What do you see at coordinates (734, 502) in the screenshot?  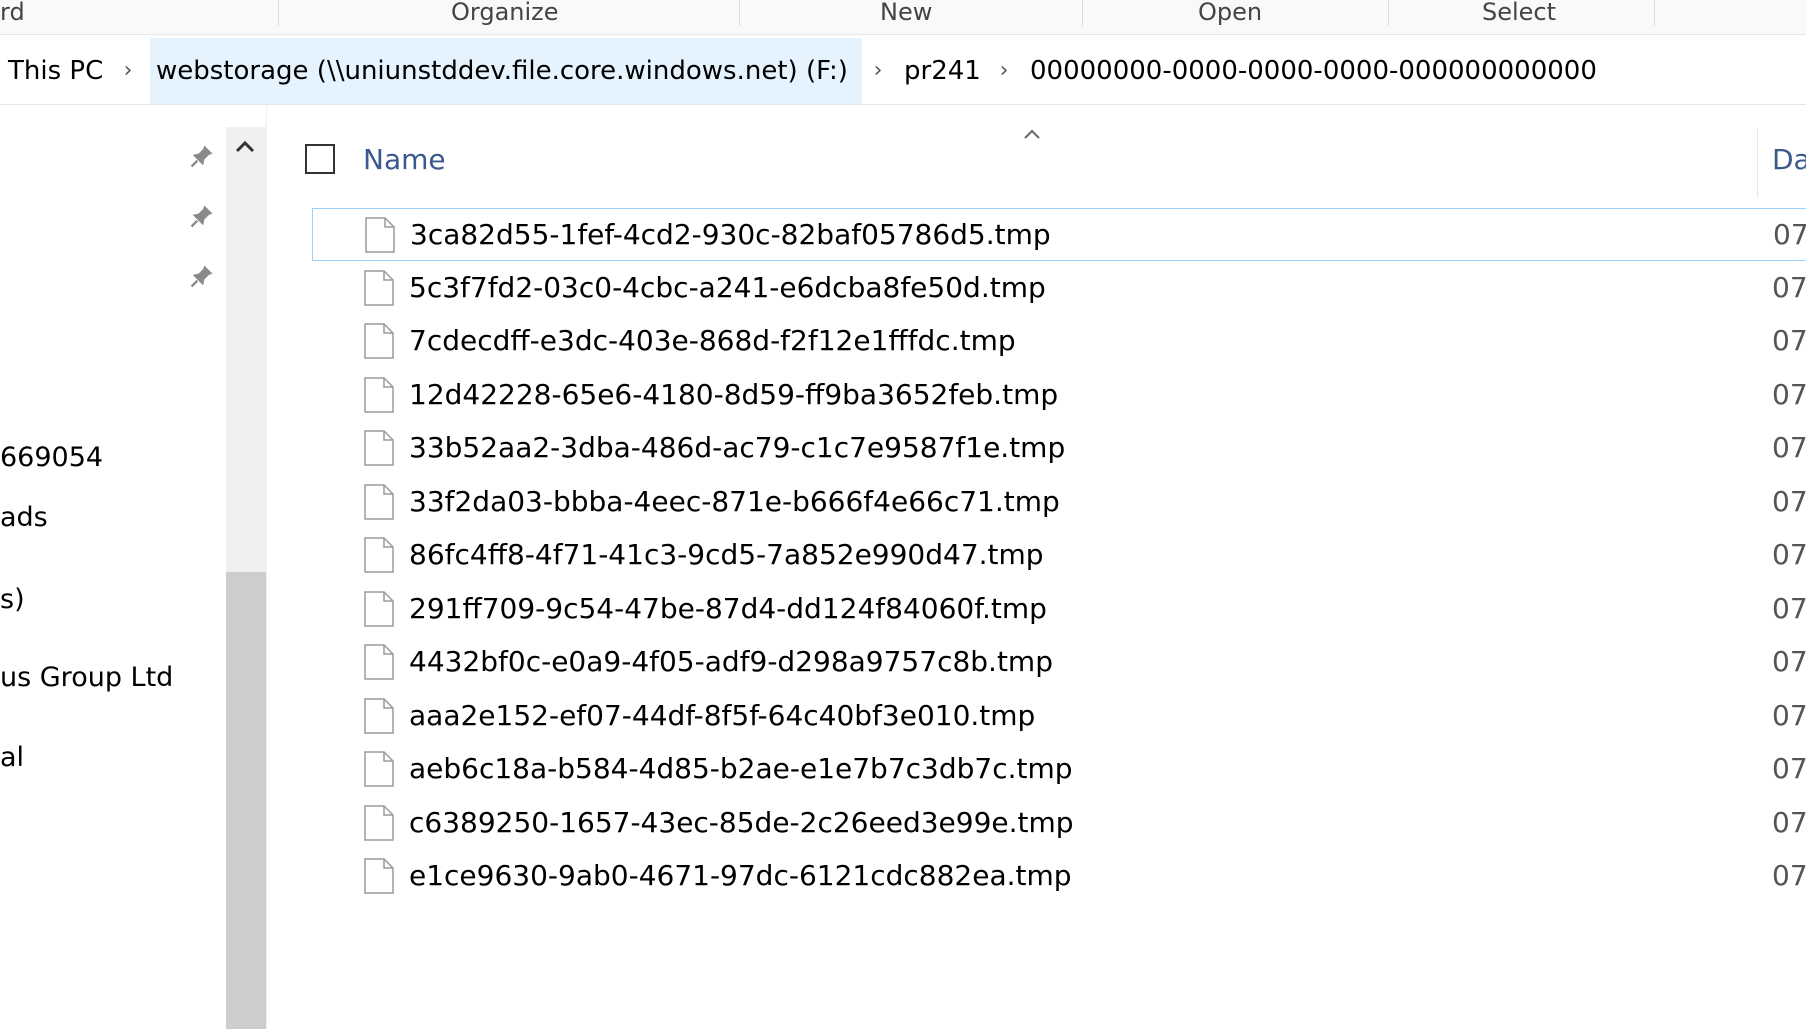 I see `file-name: 33f2da03-bbba-4eec-871e-b666f4e66c71.tmp` at bounding box center [734, 502].